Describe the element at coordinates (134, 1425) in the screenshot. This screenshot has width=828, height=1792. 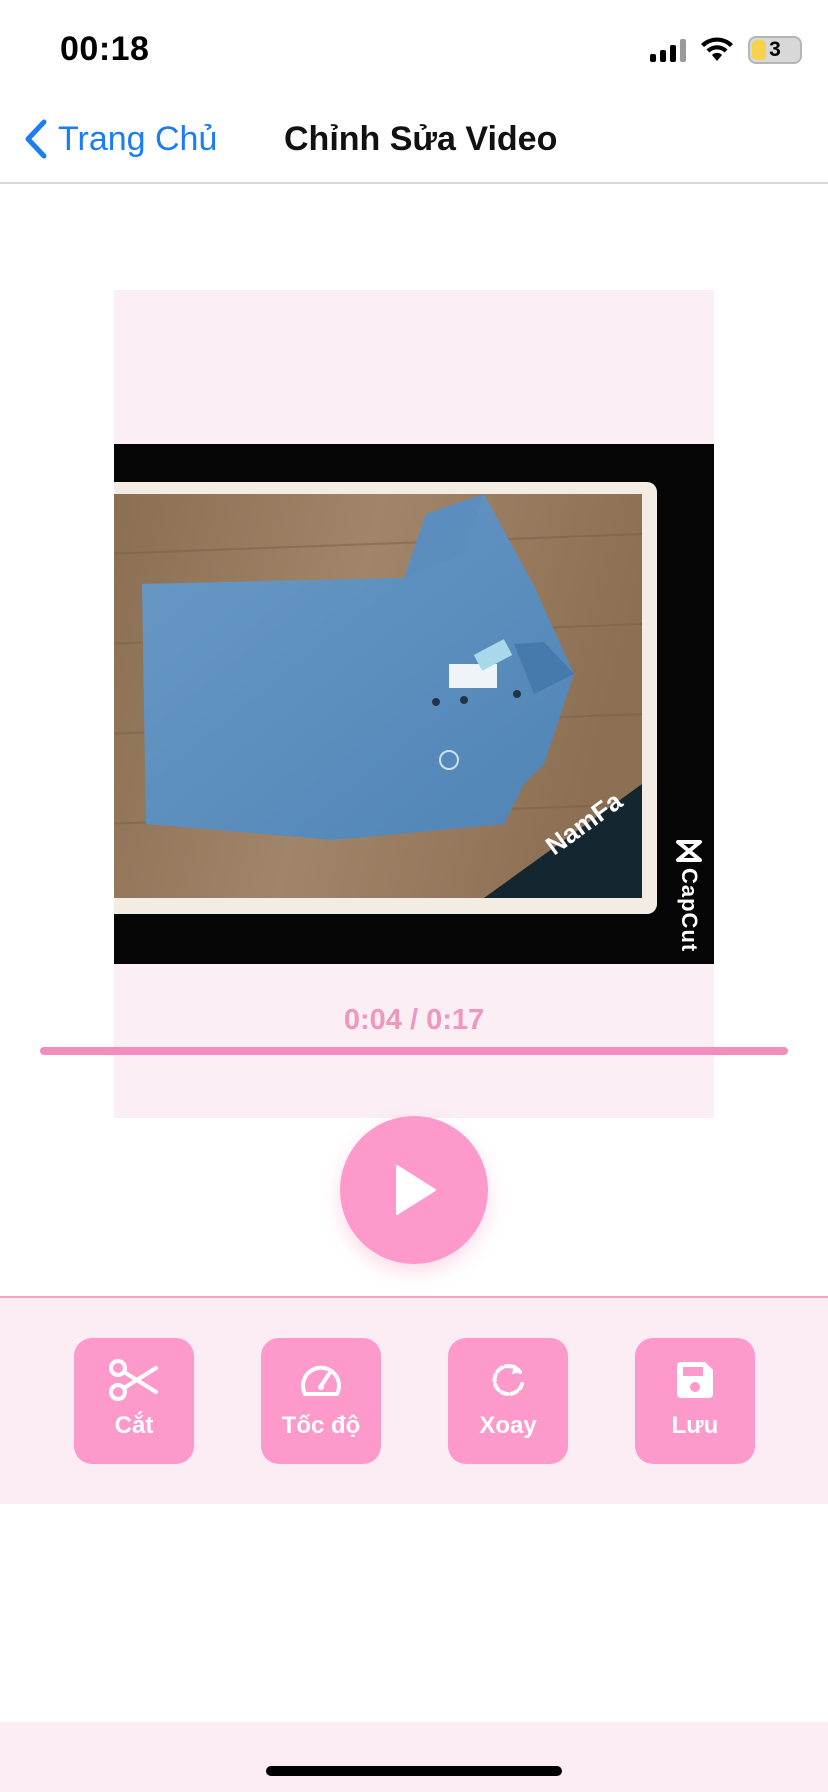
I see `cut-button-label: Cắt` at that location.